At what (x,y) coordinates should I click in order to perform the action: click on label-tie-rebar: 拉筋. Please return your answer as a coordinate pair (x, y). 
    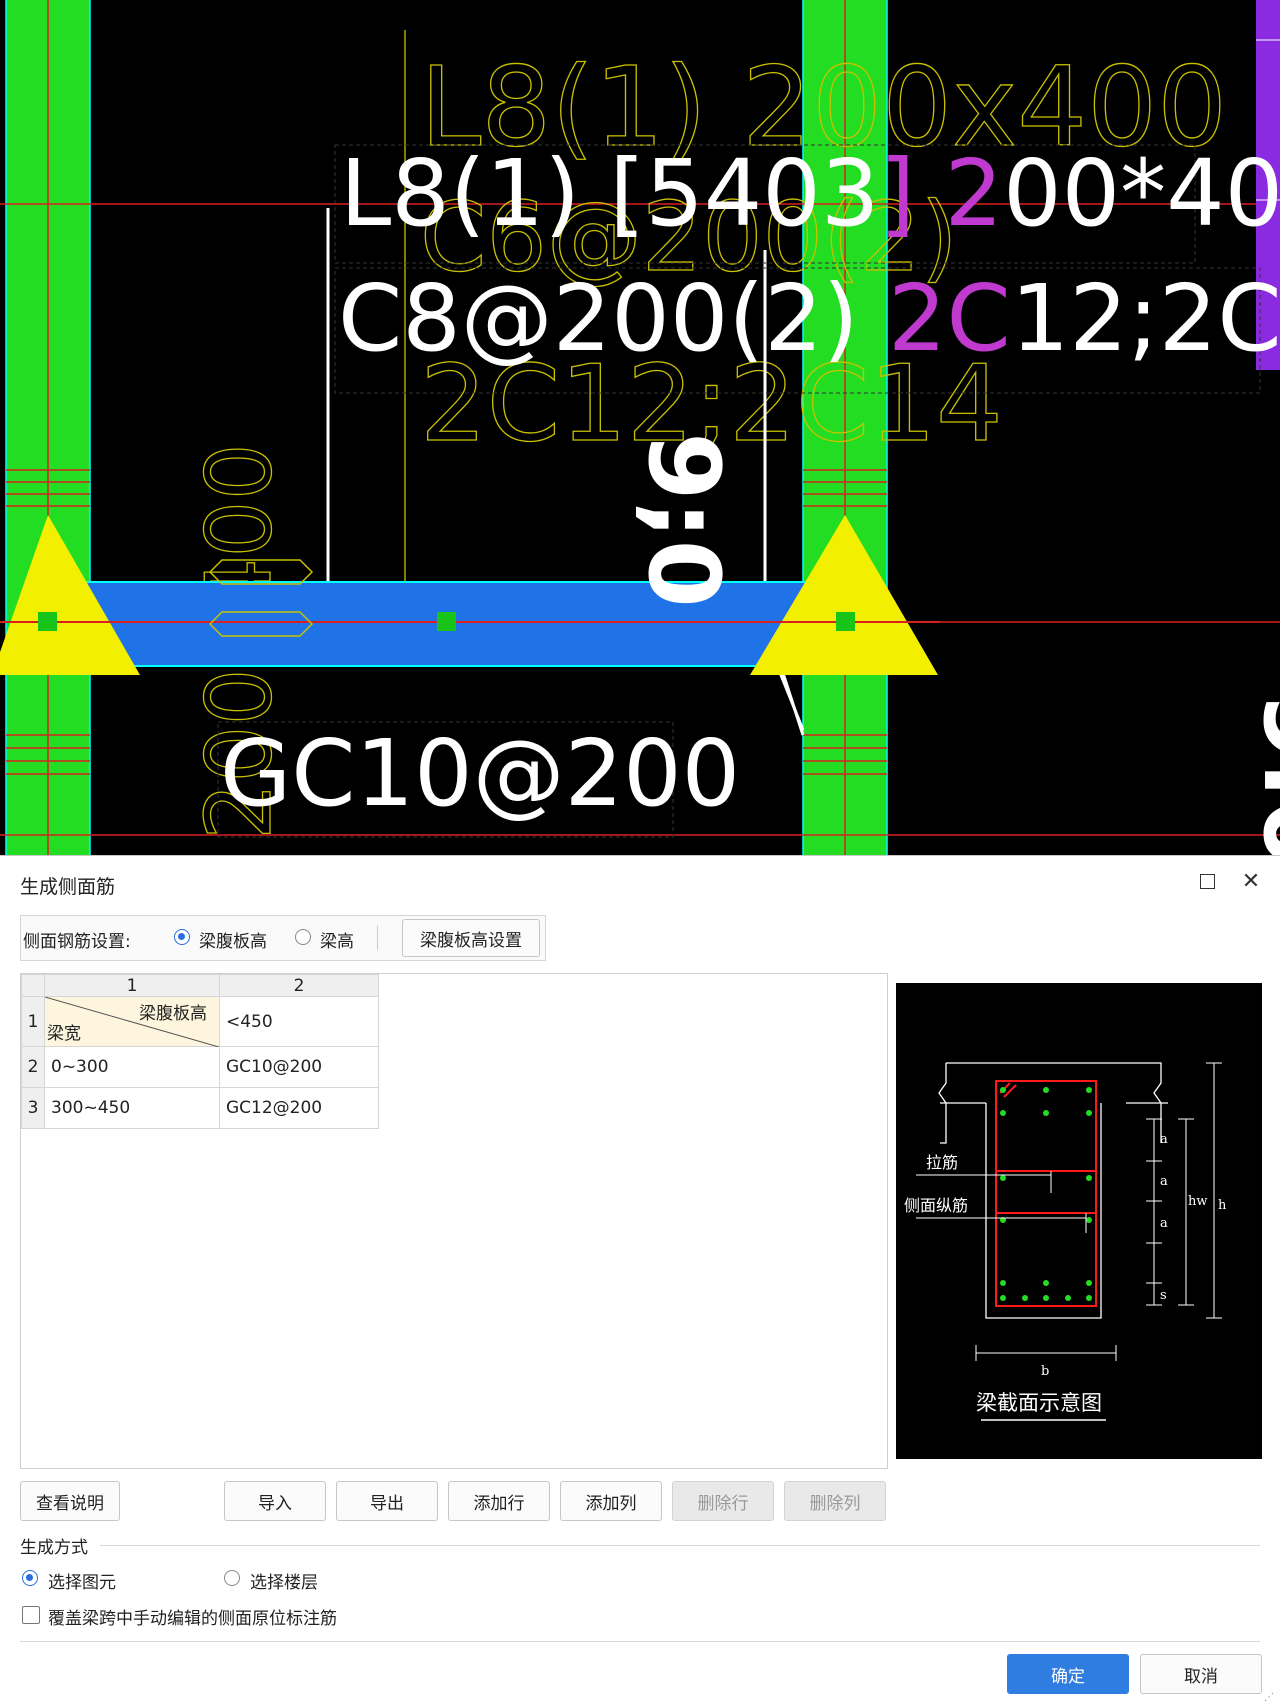
    Looking at the image, I should click on (942, 1162).